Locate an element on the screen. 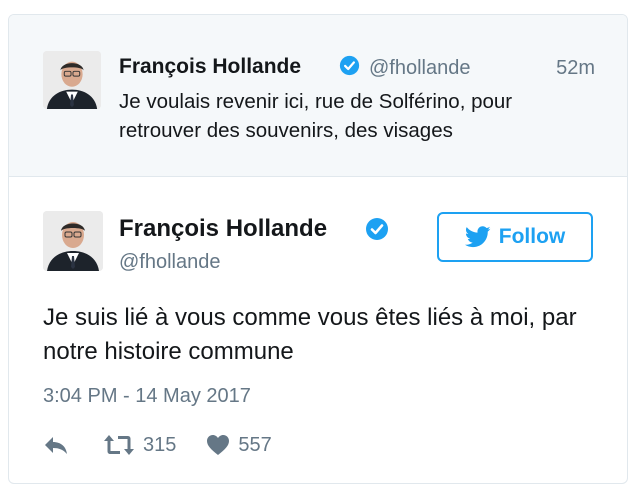  heart-icon is located at coordinates (218, 445).